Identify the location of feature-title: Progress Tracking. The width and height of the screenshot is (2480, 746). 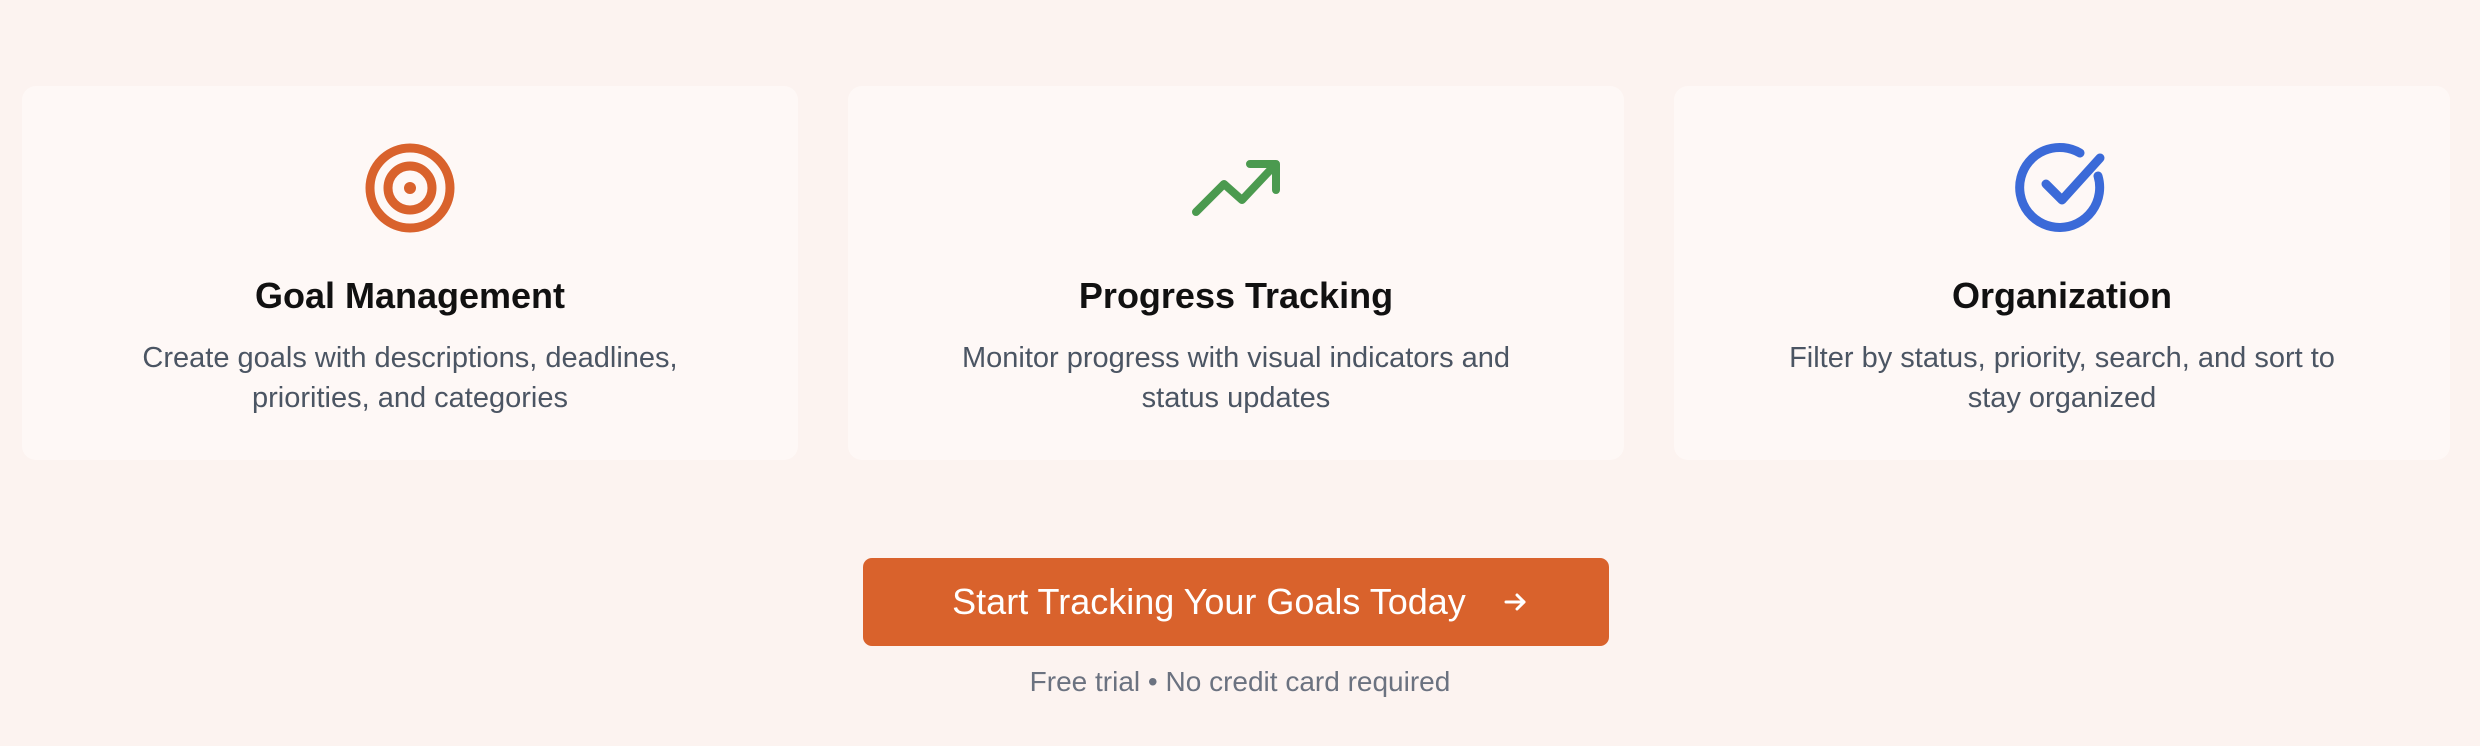
(1236, 295).